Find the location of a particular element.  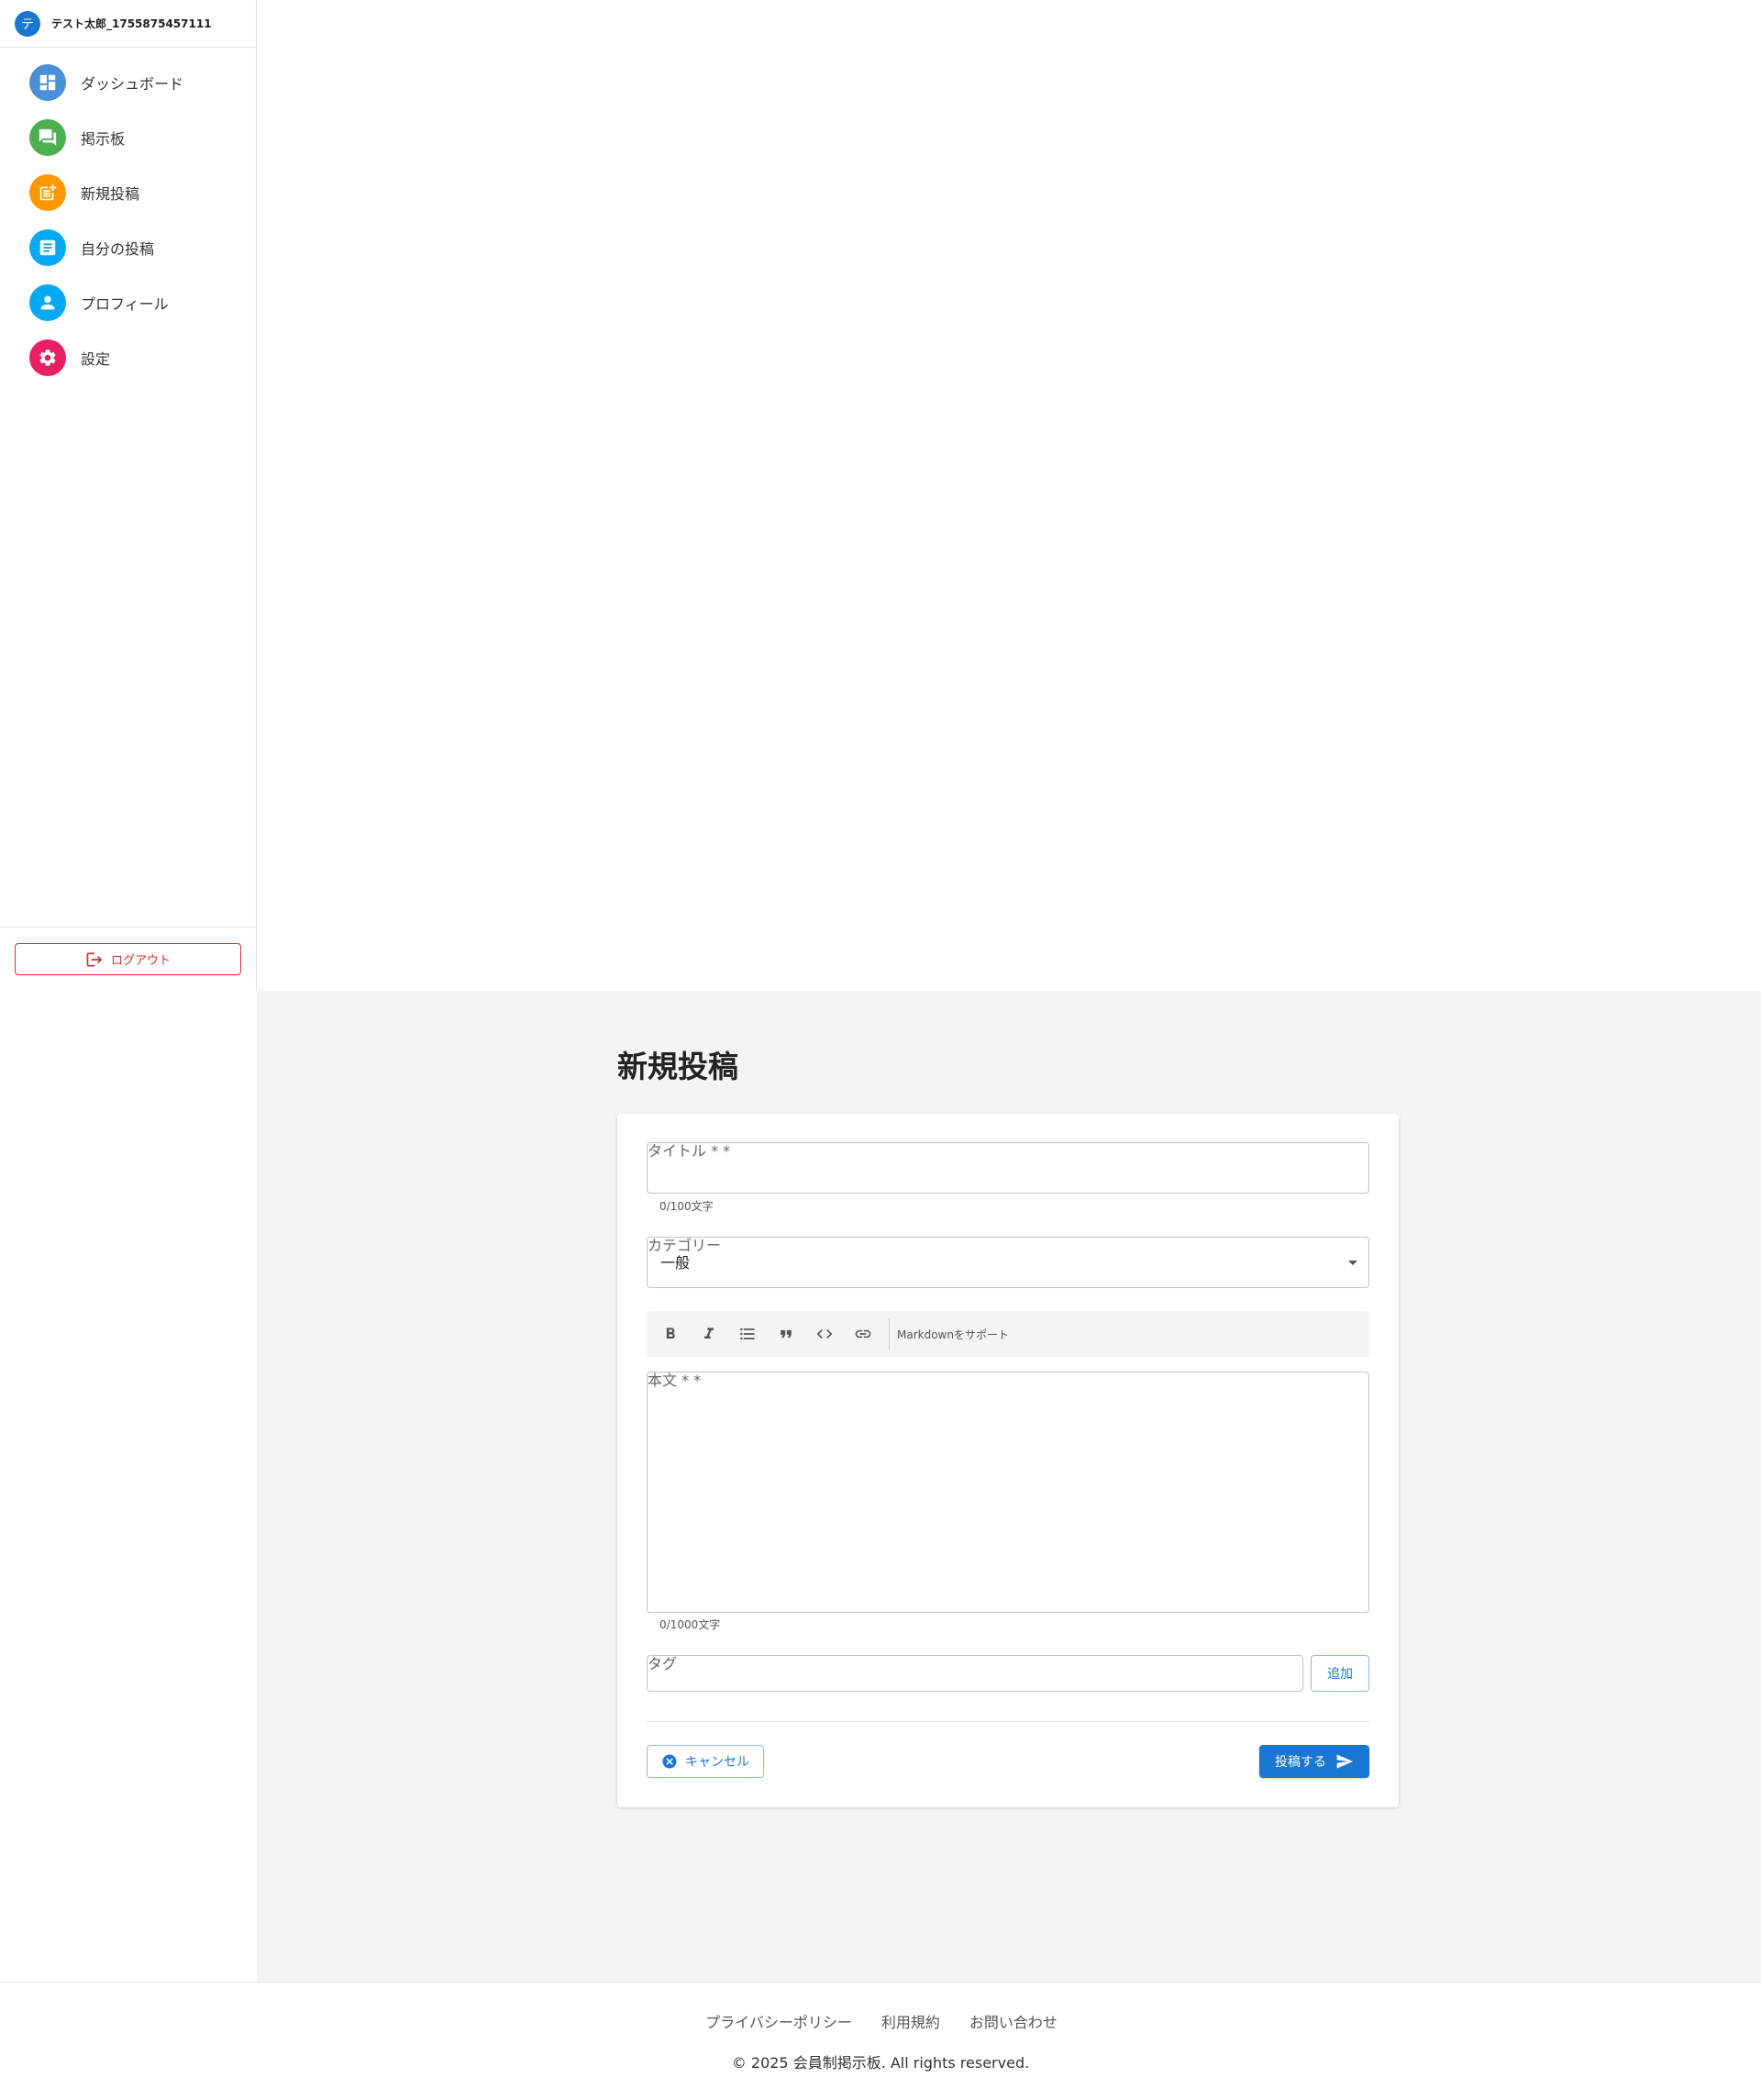

link-button is located at coordinates (863, 1334).